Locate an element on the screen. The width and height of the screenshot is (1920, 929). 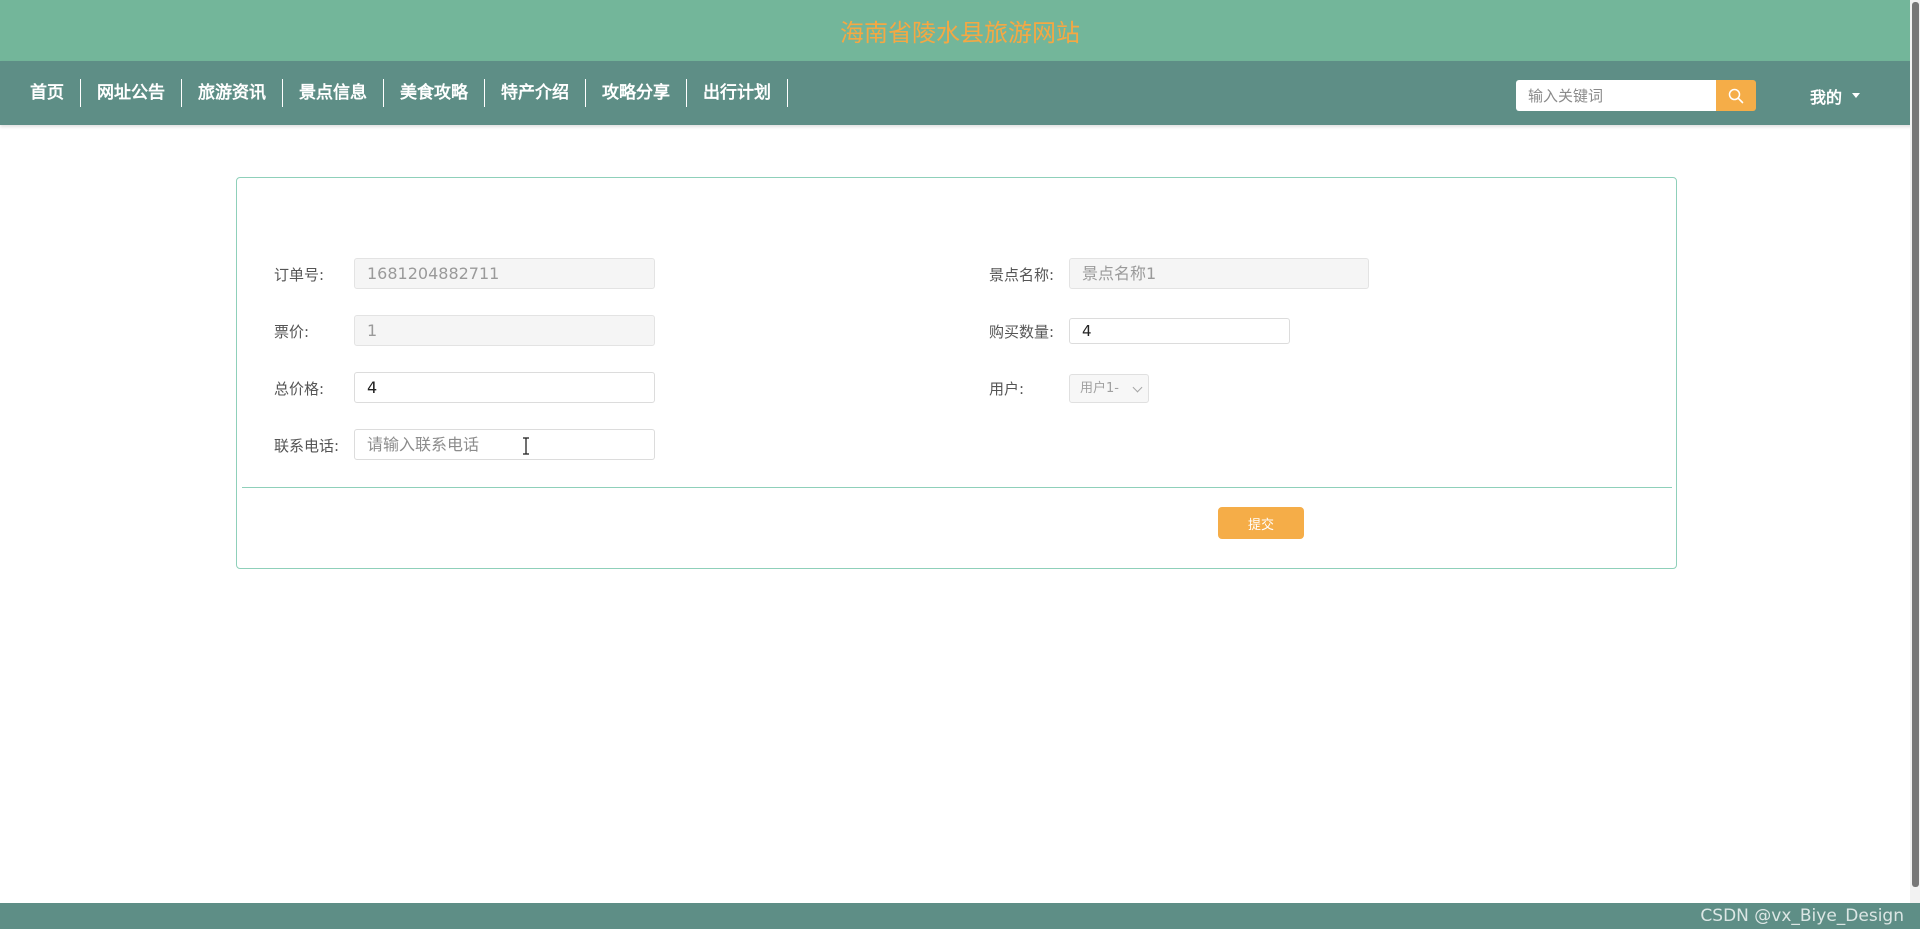
user-menu-dropdown: 我的 is located at coordinates (1835, 95).